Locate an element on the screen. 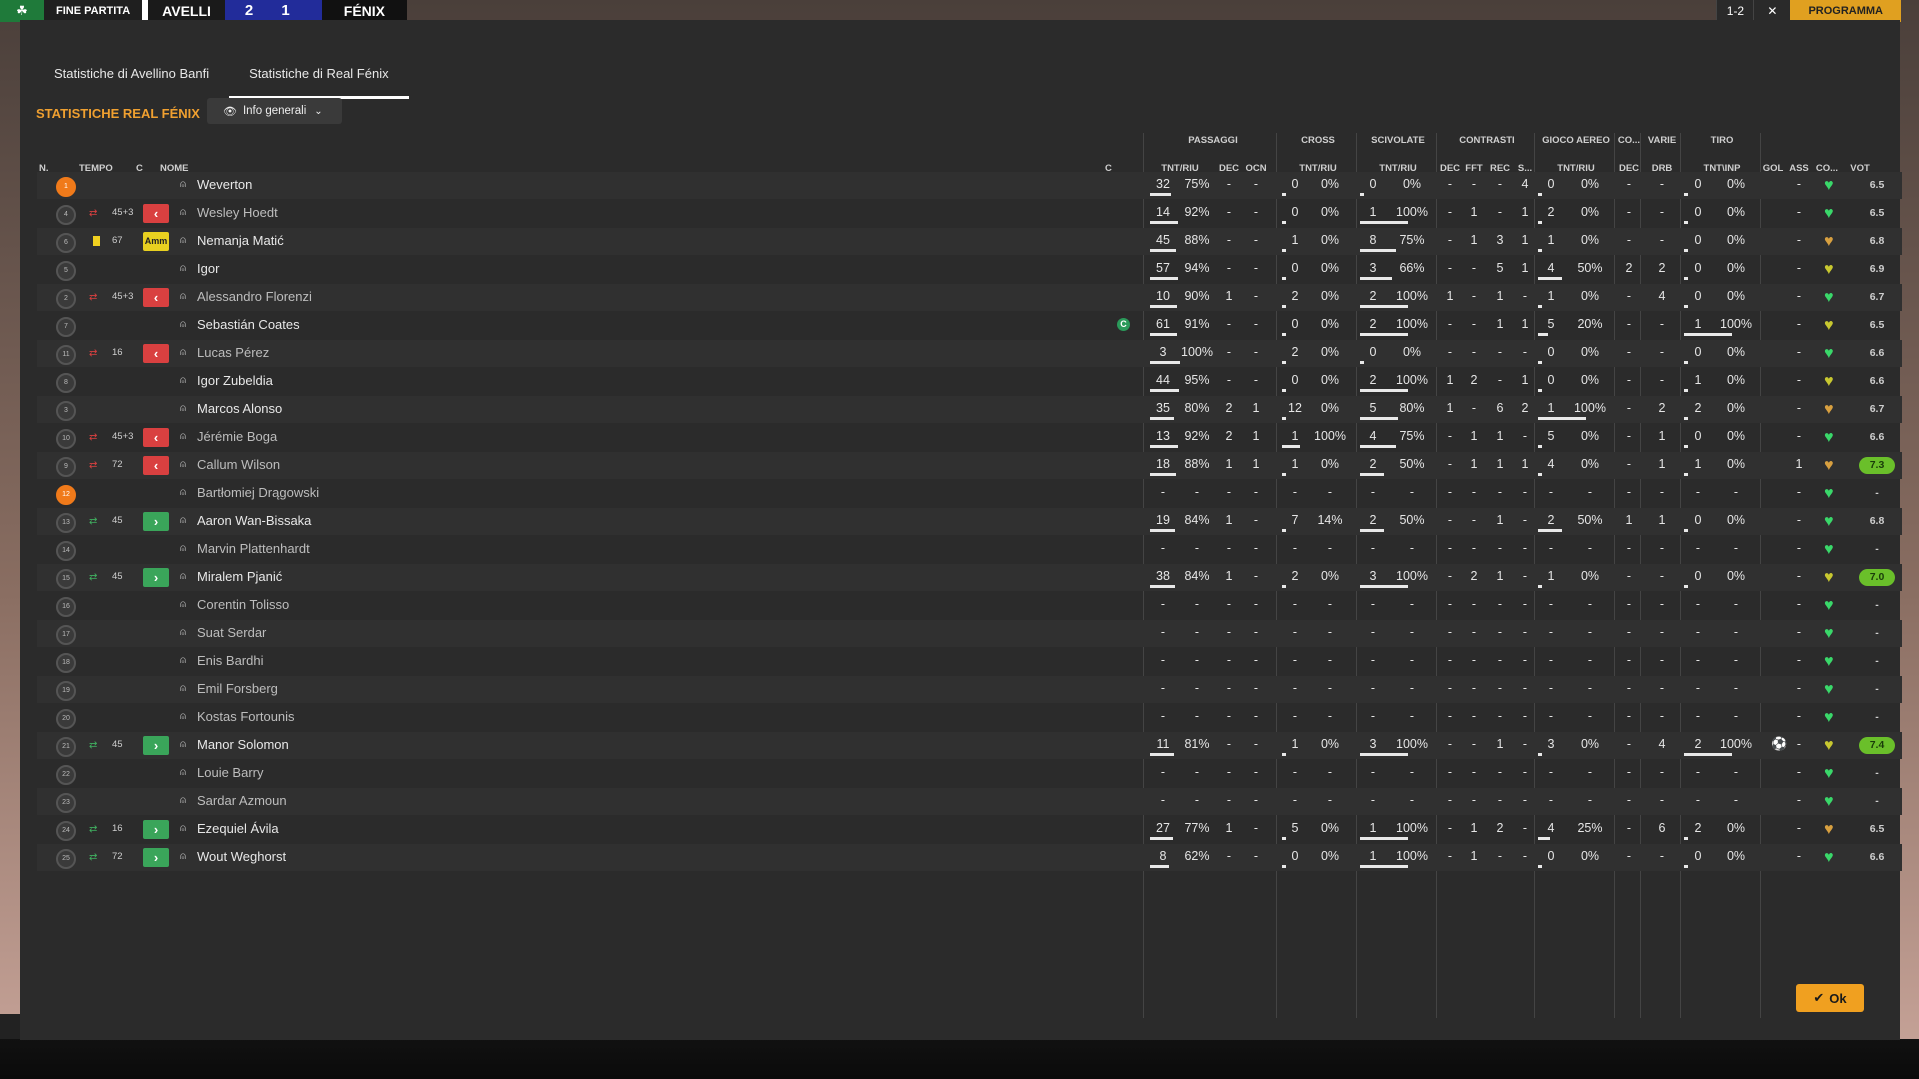 The height and width of the screenshot is (1079, 1919). table-row: 5 ⍝ Igor 57 94% - -0 0% 3 66% - -5 1 4 50% 2 2 0 0% - ♥ 6.9 is located at coordinates (969, 269).